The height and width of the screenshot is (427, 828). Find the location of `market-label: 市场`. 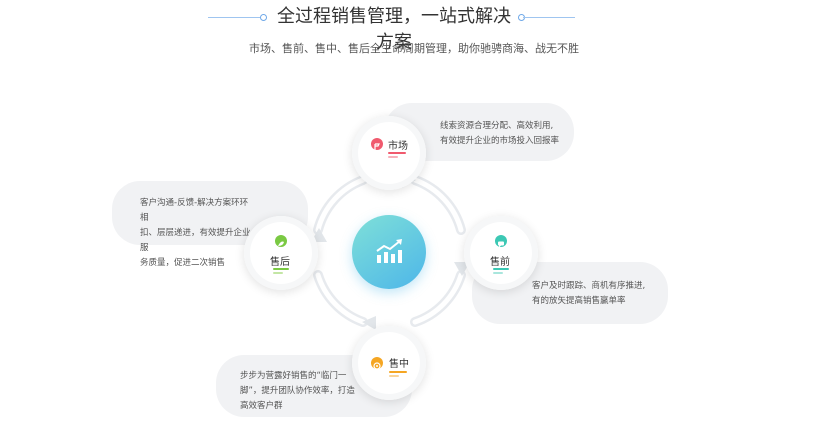

market-label: 市场 is located at coordinates (398, 146).